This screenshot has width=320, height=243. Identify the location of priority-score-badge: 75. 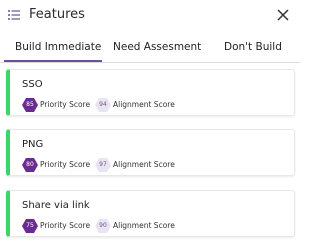
(30, 226).